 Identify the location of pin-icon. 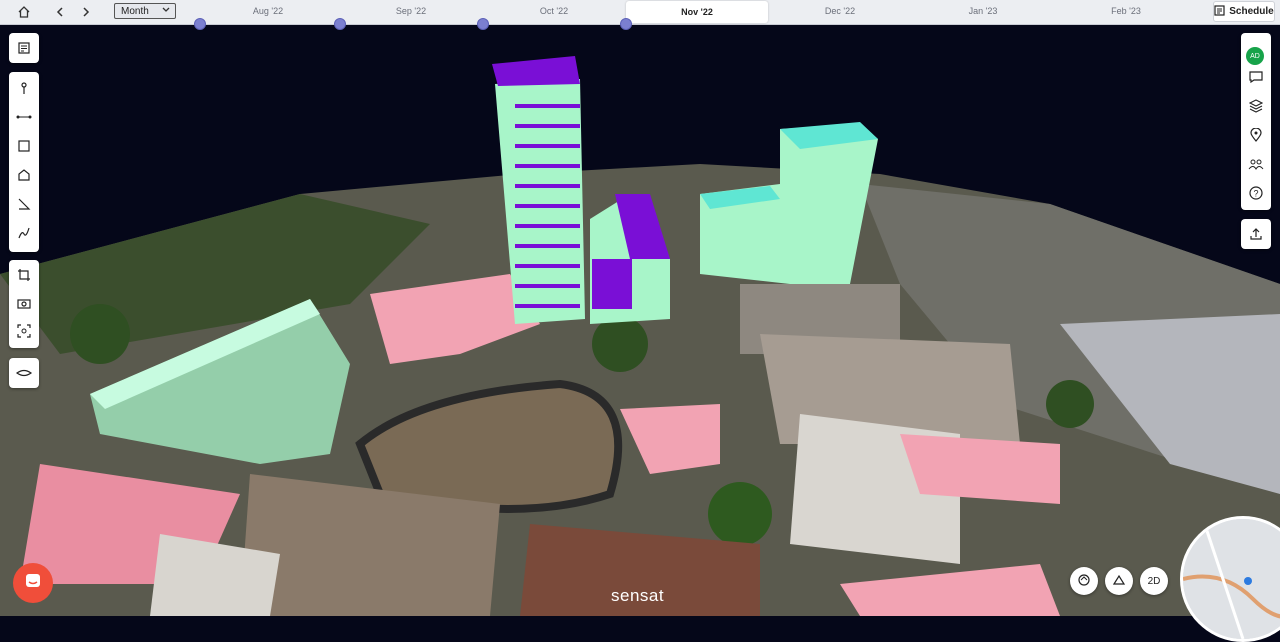
(24, 88).